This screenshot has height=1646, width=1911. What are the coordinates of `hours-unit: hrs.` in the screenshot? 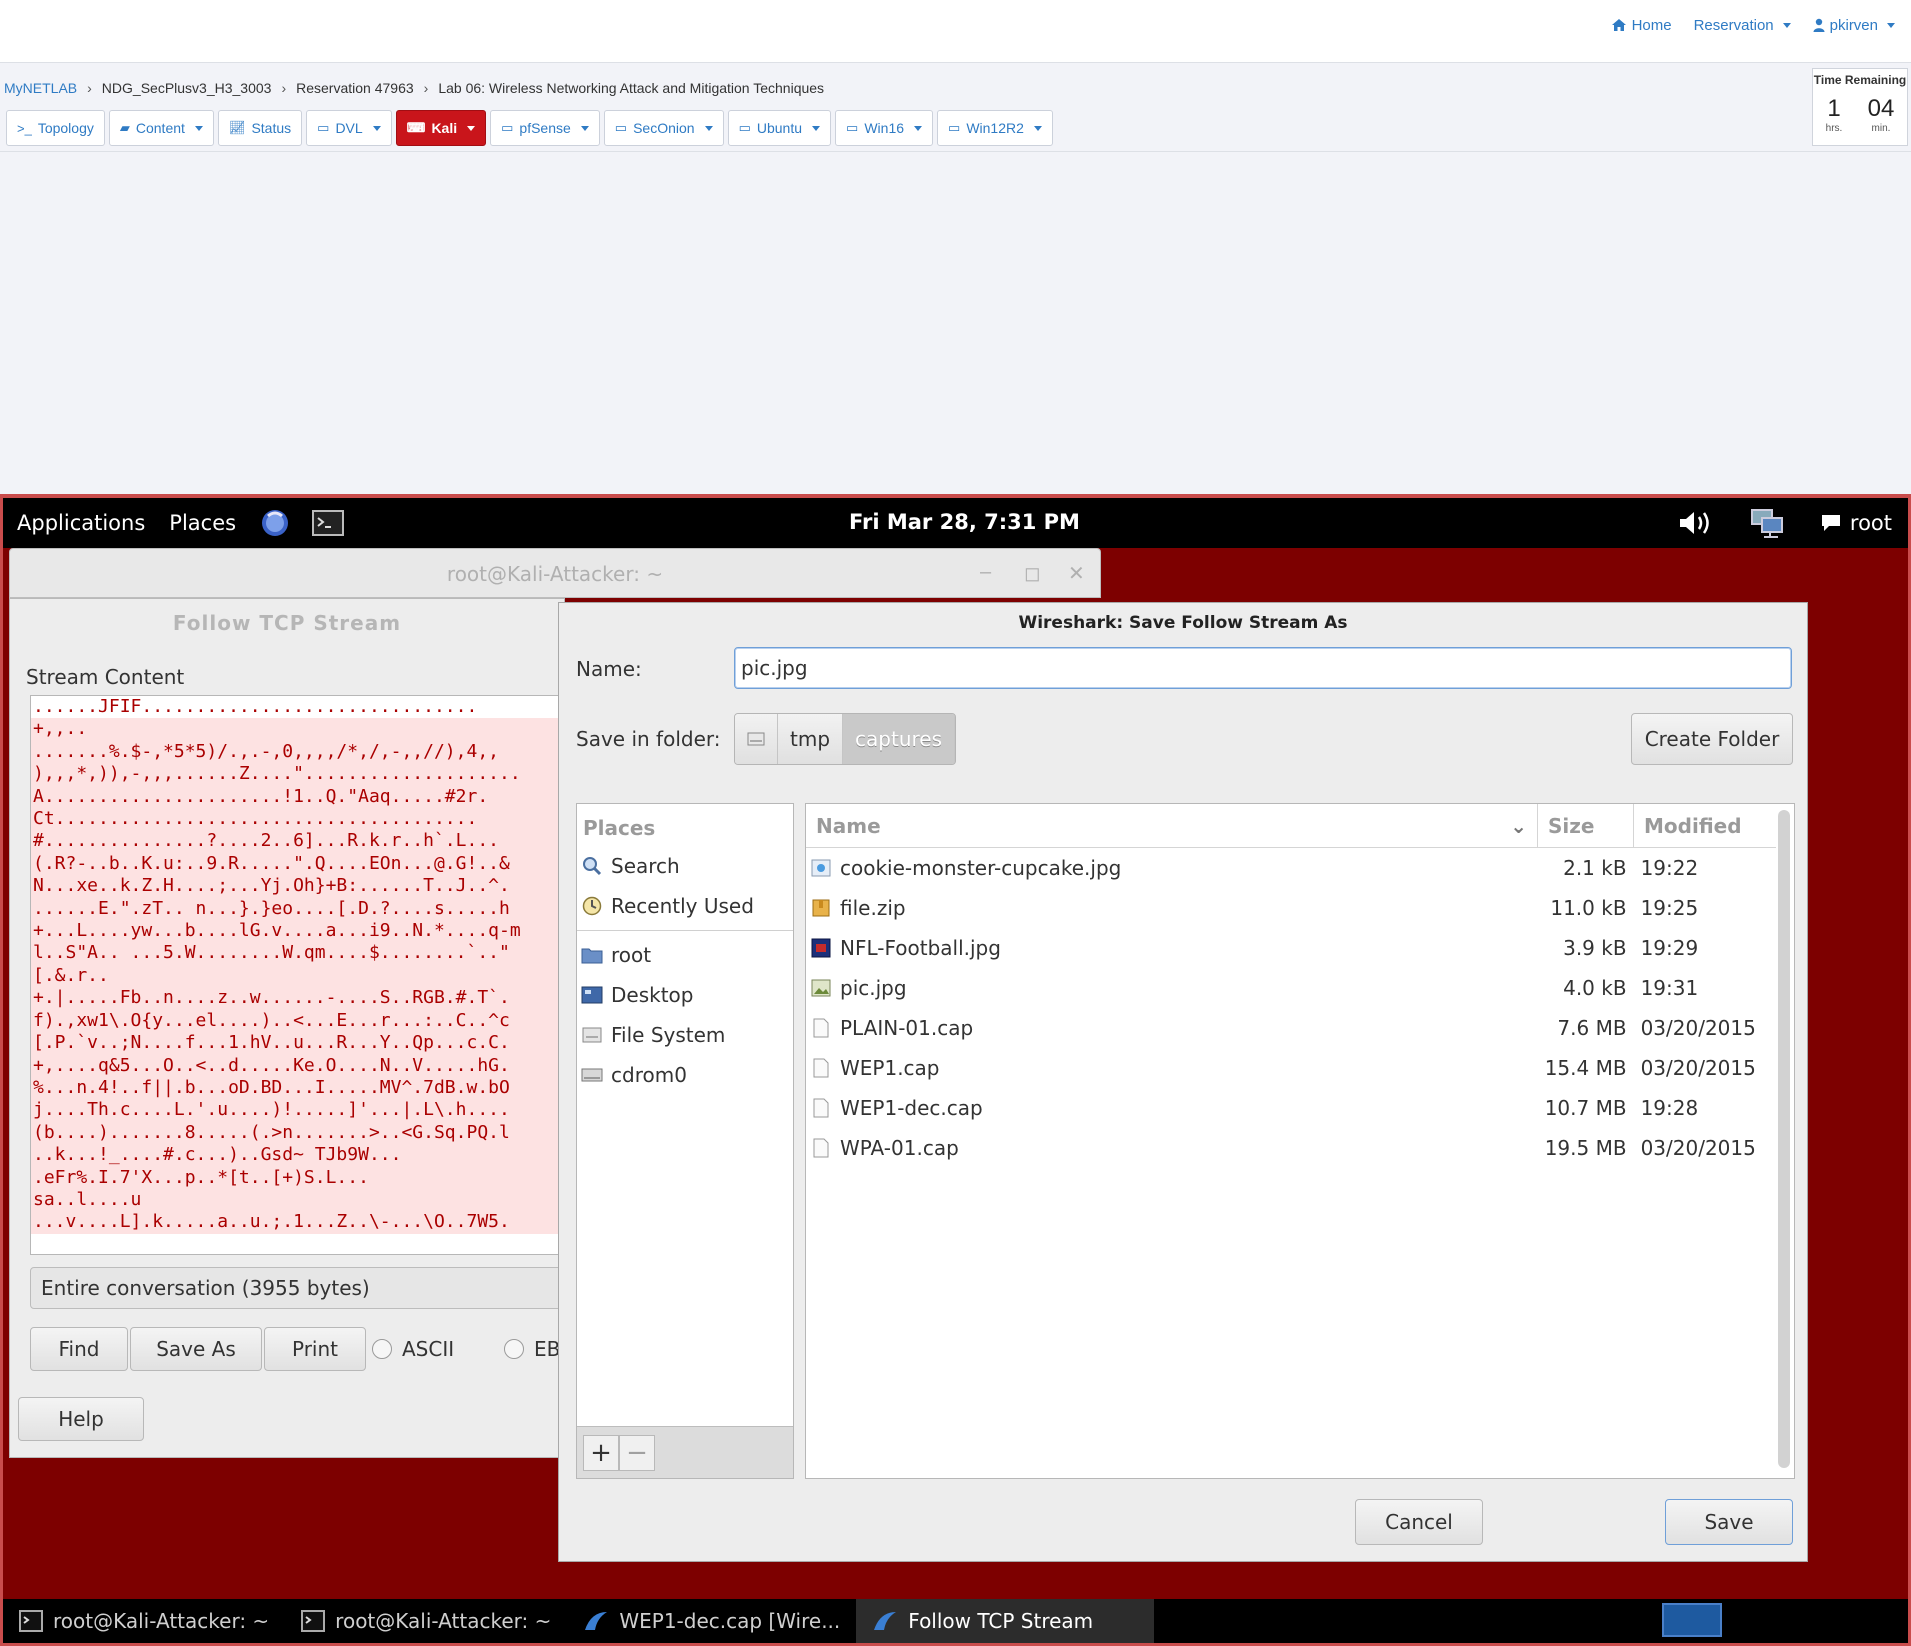 It's located at (1834, 128).